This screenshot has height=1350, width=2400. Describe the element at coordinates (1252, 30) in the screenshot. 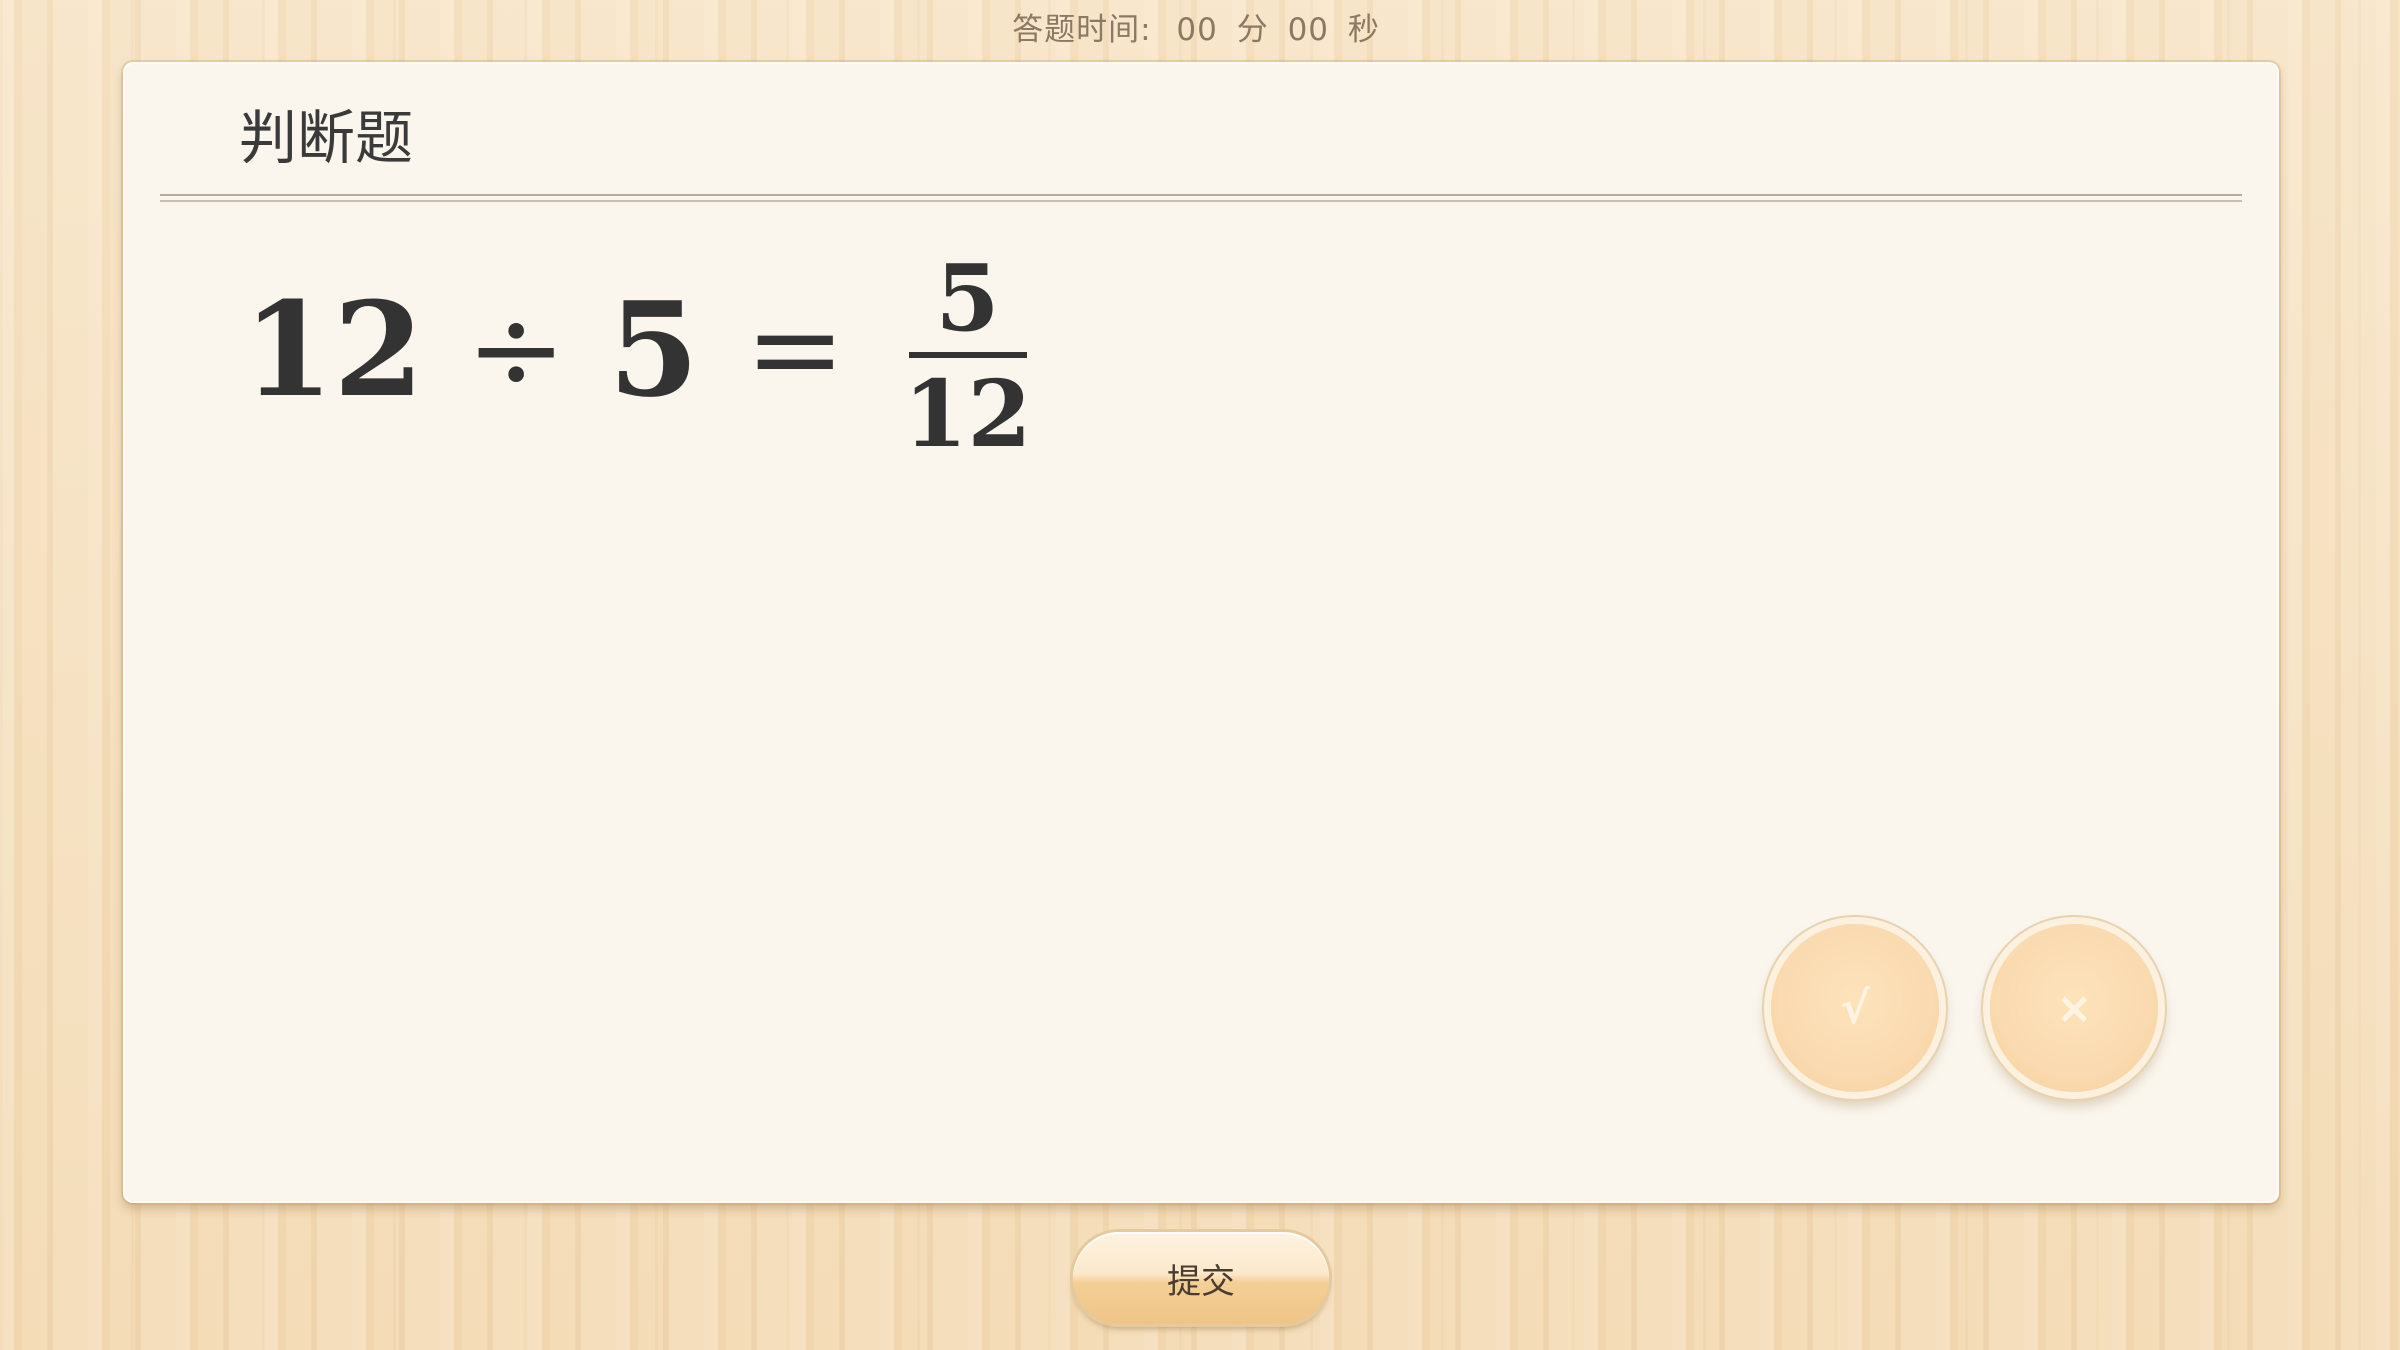

I see `timer-minutes-unit: 分` at that location.